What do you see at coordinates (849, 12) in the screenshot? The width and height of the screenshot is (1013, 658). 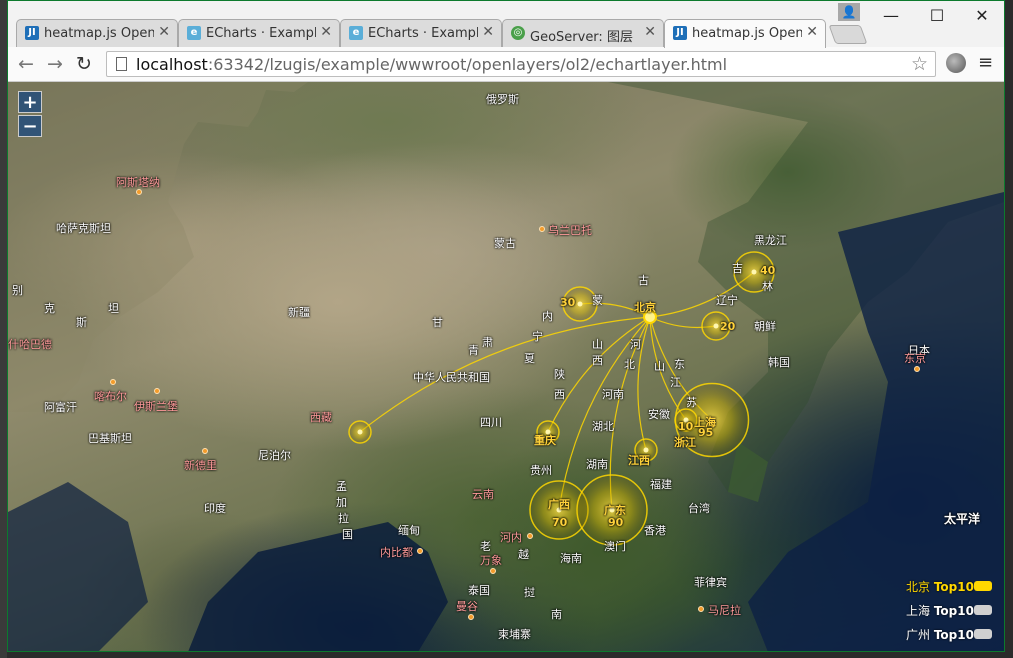 I see `user-icon: 👤` at bounding box center [849, 12].